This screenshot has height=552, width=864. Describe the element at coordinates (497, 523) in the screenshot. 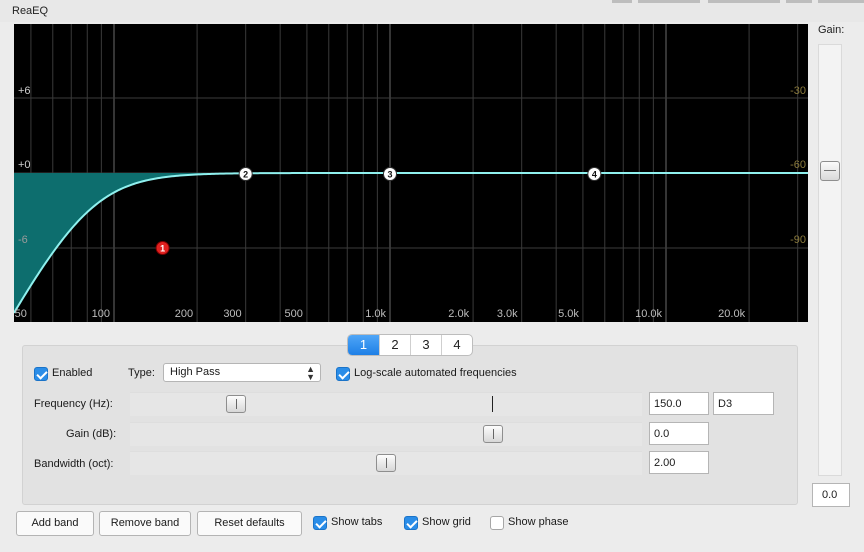

I see `show-phase-checkbox` at that location.